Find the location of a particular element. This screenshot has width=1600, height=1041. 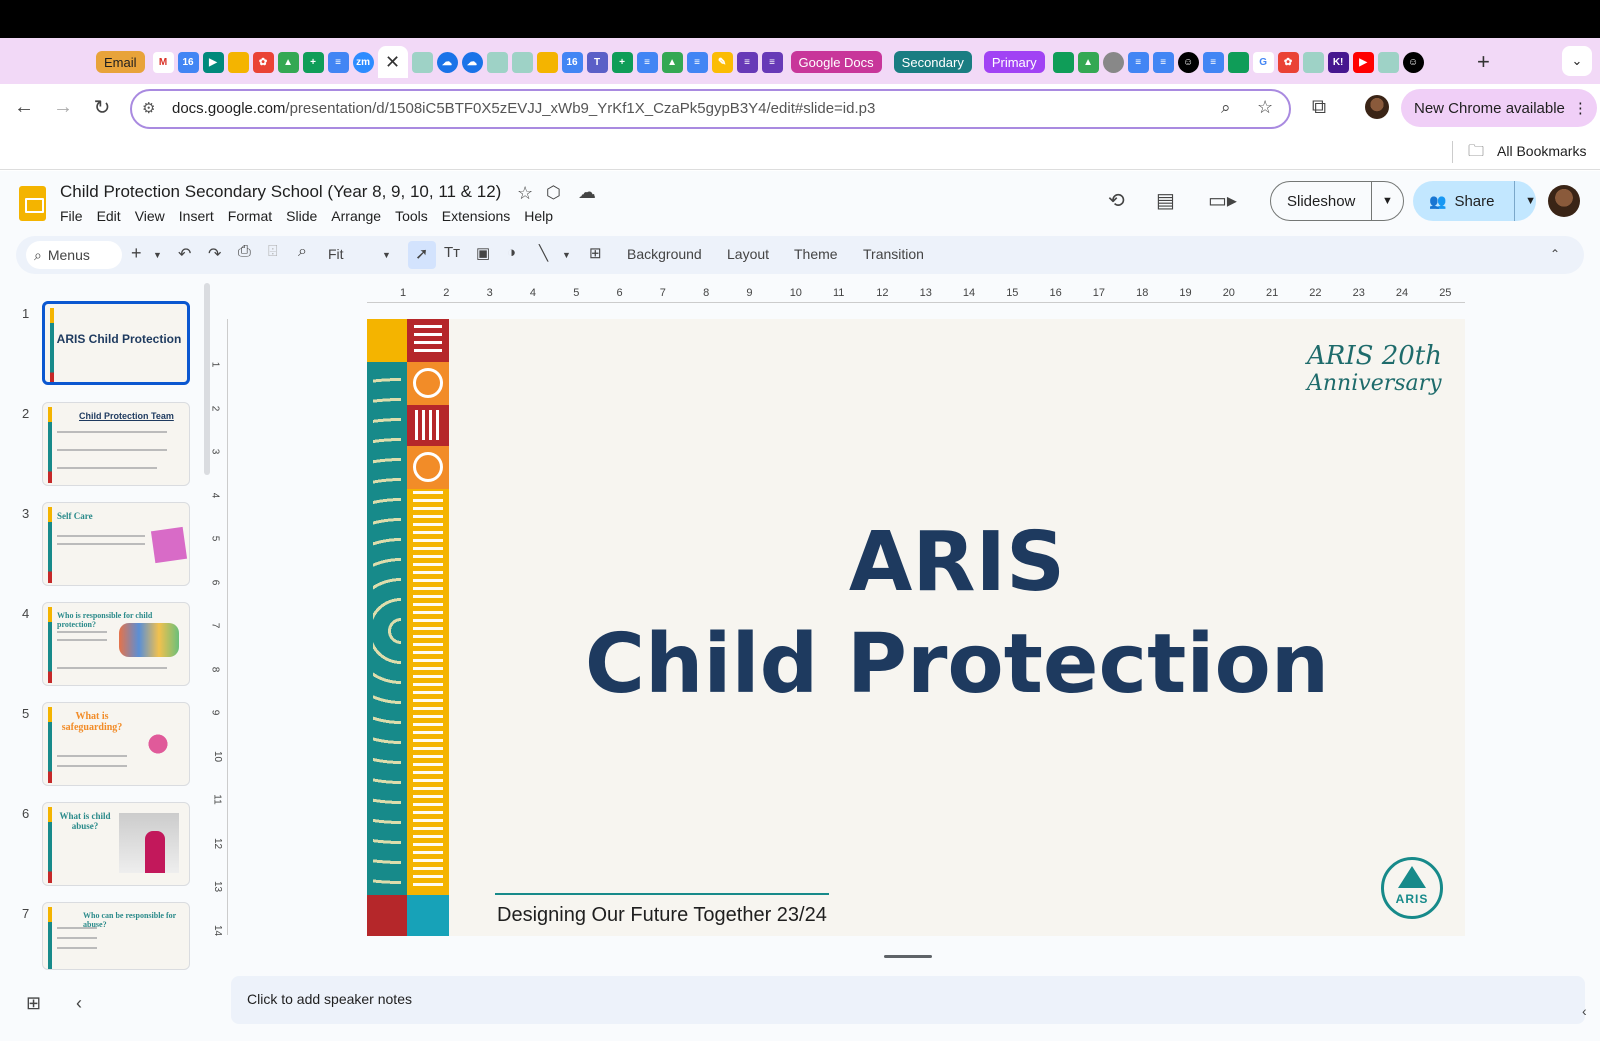

tab-group-email: Email is located at coordinates (120, 62).